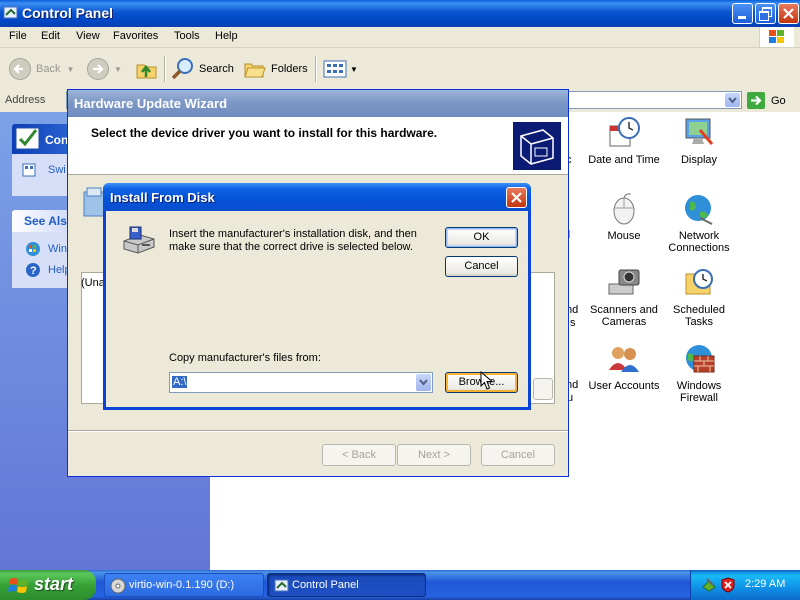  Describe the element at coordinates (709, 585) in the screenshot. I see `safely-remove-hardware-icon` at that location.